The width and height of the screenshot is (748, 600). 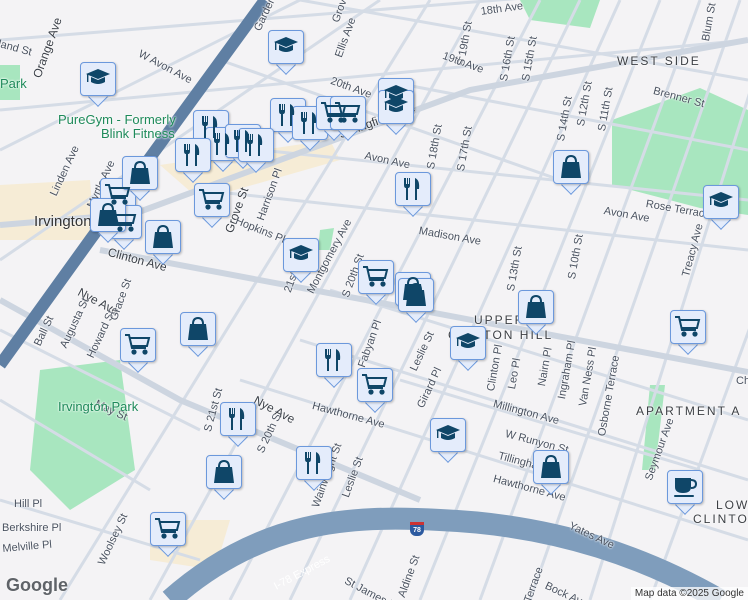 I want to click on poi-label: PureGym - Formerly, so click(x=117, y=119).